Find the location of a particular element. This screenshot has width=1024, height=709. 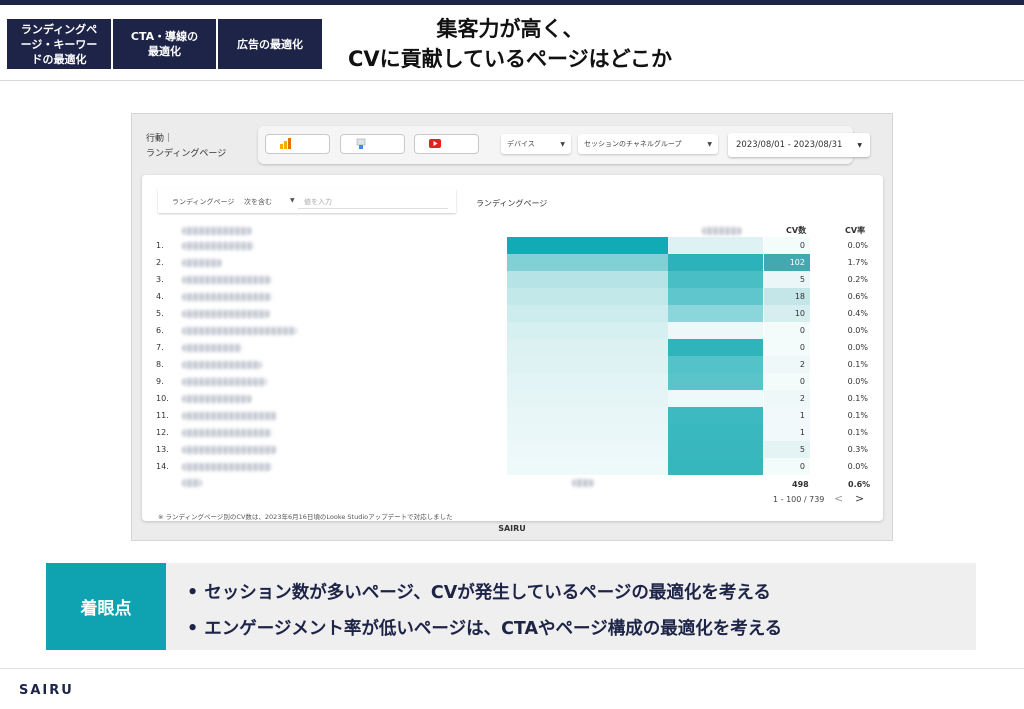

date-range-picker: 2023/08/01 - 2023/08/31 ▼ is located at coordinates (799, 145).